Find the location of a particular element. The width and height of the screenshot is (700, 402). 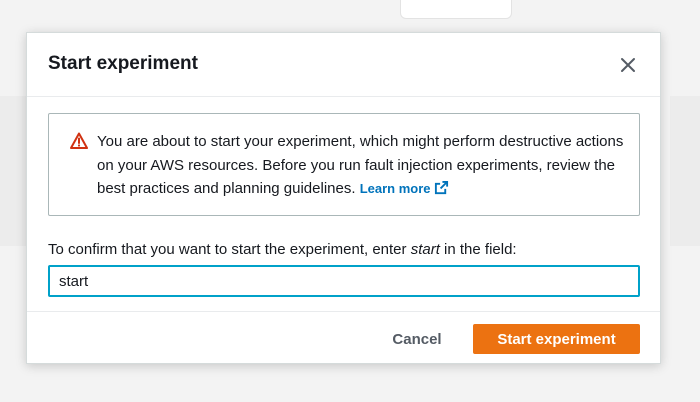

learn-more-label: Learn more is located at coordinates (395, 188).